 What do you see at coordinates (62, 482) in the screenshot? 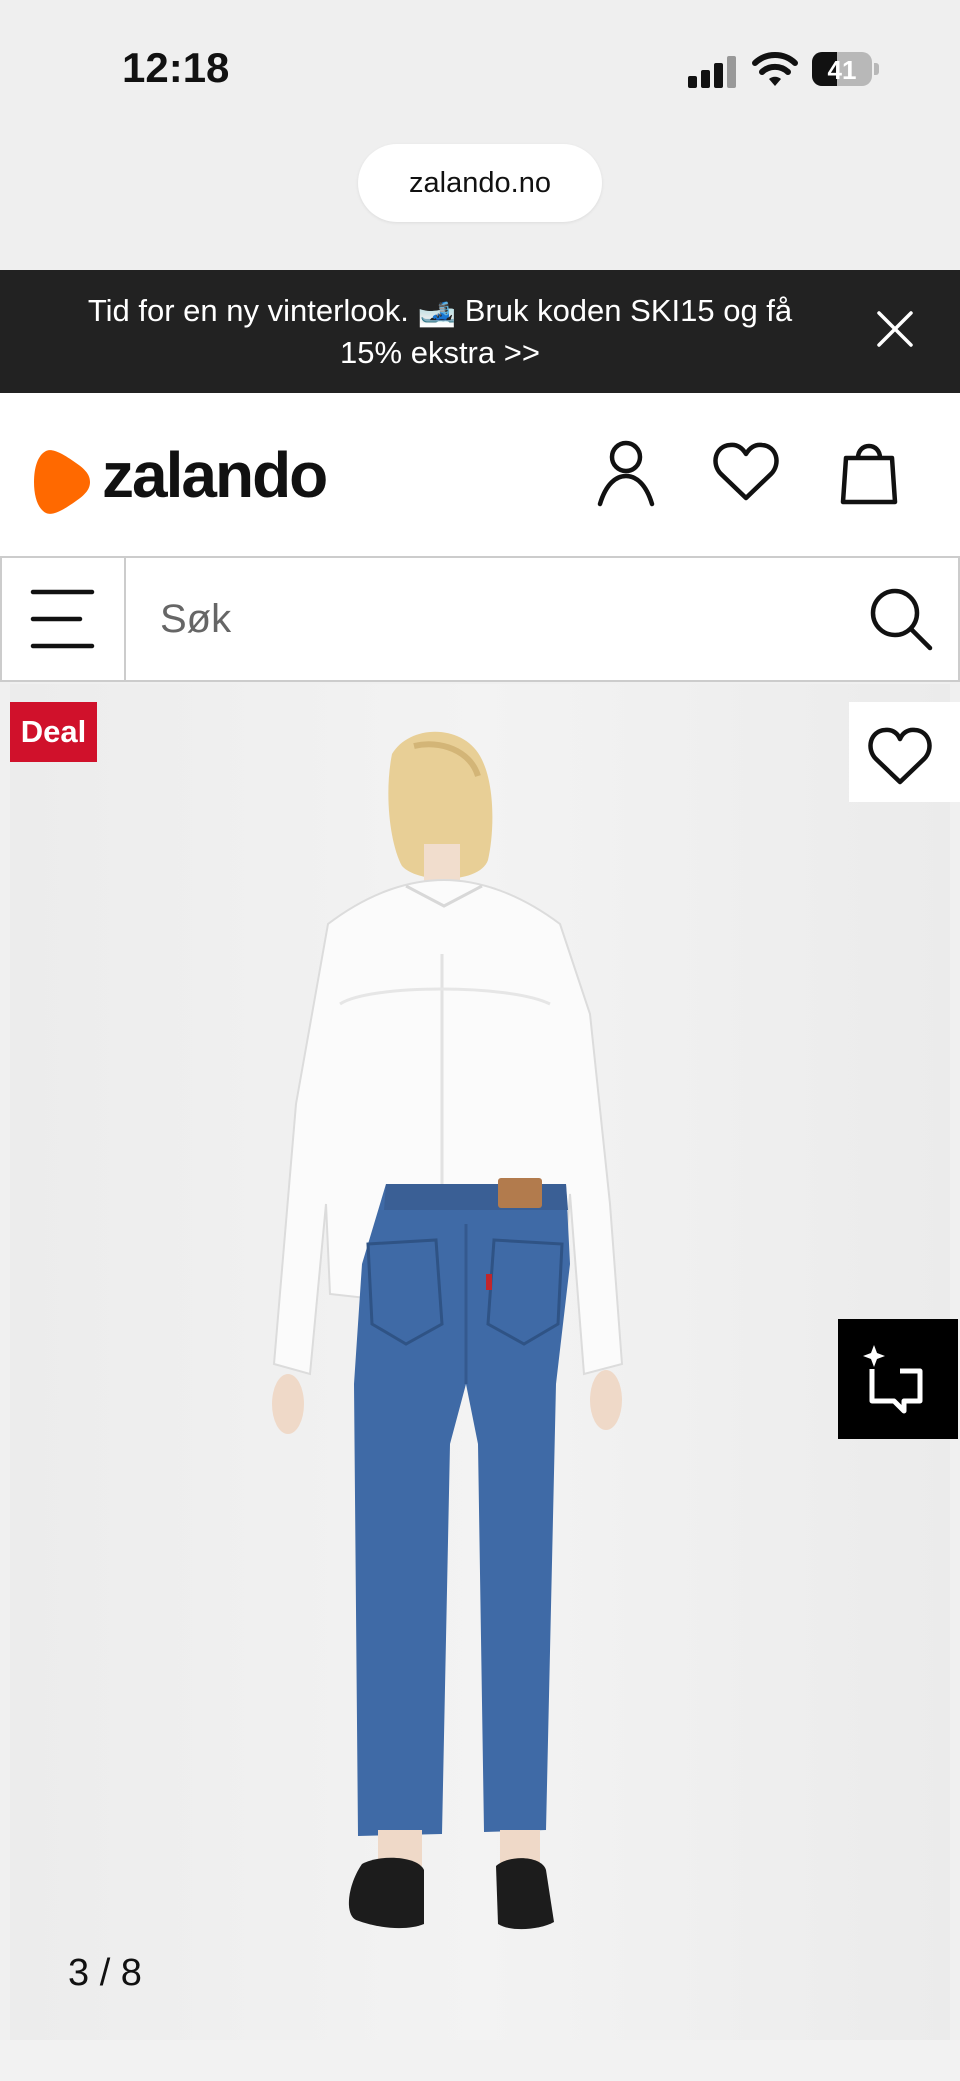
I see `zalando-logo-icon` at bounding box center [62, 482].